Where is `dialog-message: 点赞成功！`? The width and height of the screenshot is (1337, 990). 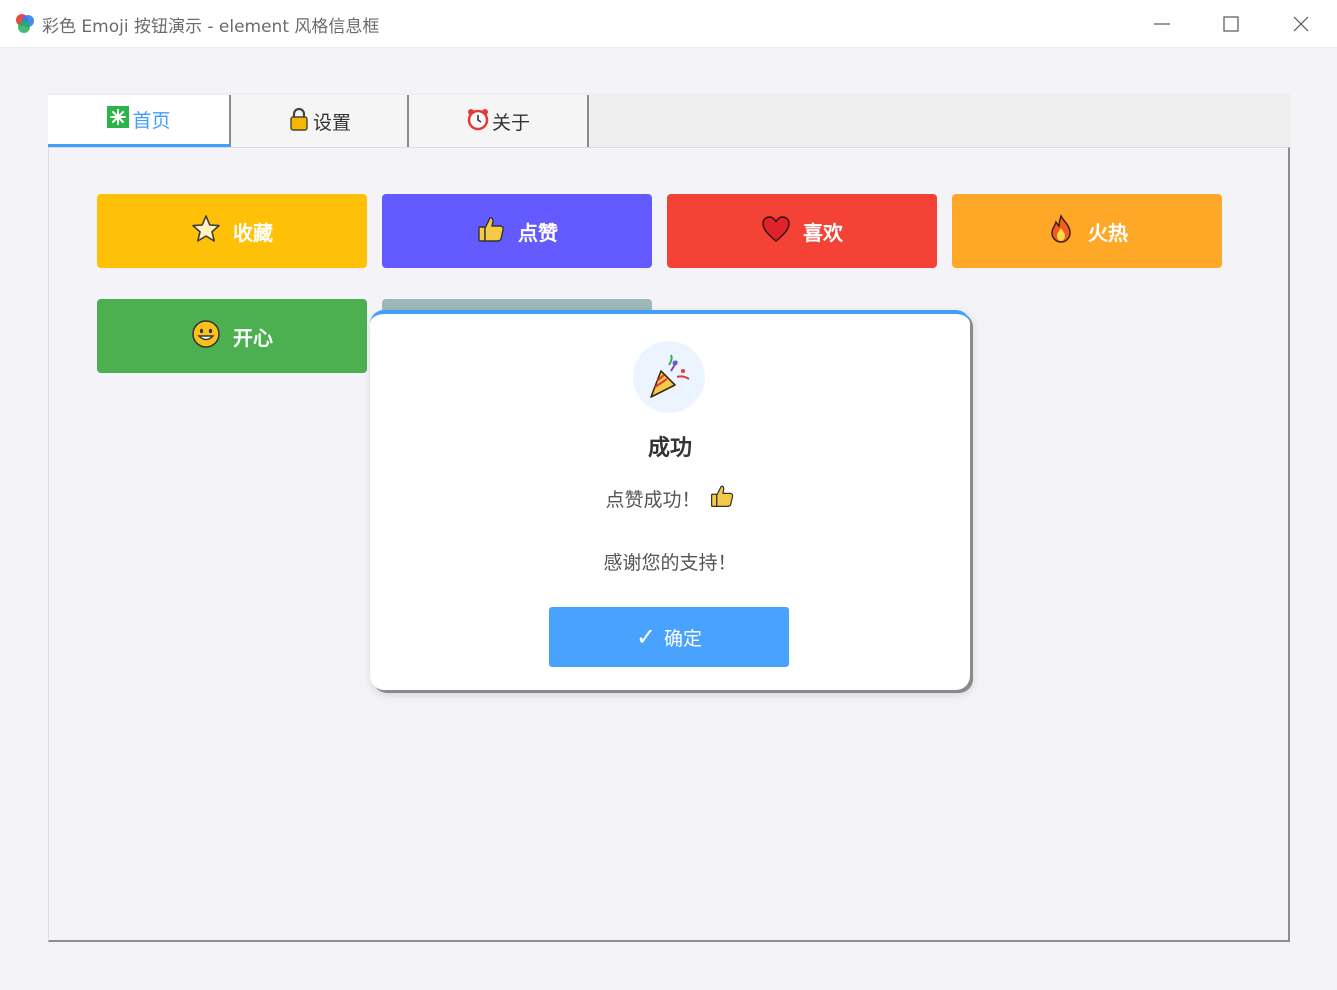 dialog-message: 点赞成功！ is located at coordinates (670, 498).